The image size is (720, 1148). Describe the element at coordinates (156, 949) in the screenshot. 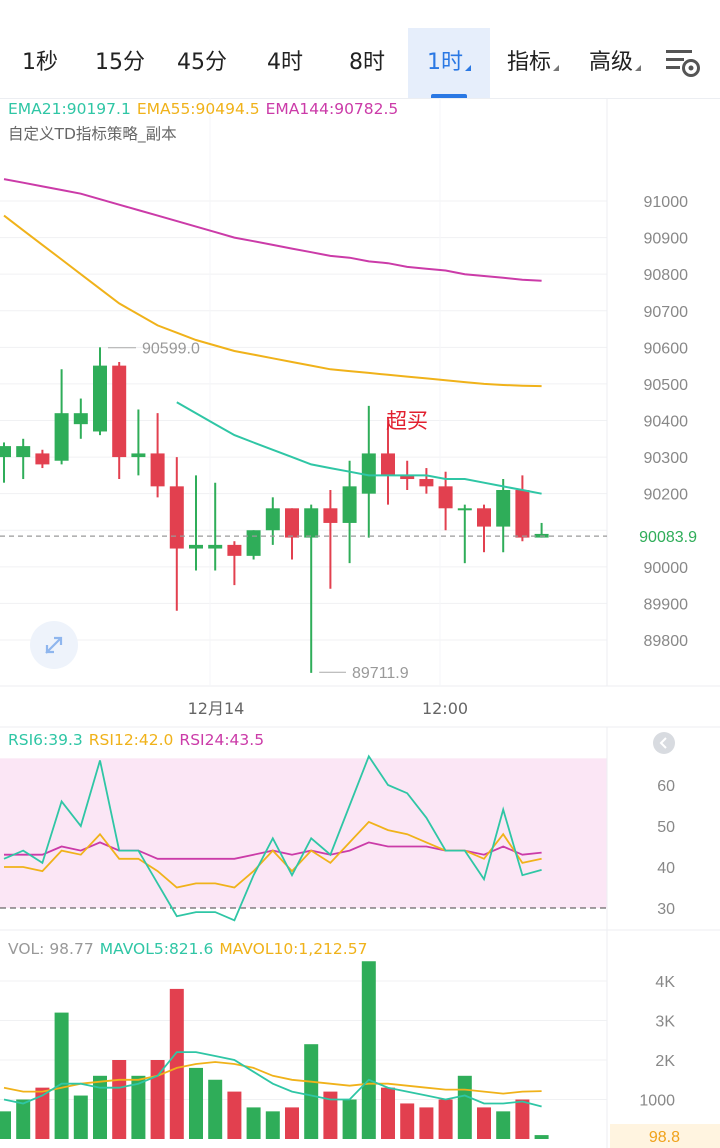

I see `mavol5-value: MAVOL5:821.6` at that location.